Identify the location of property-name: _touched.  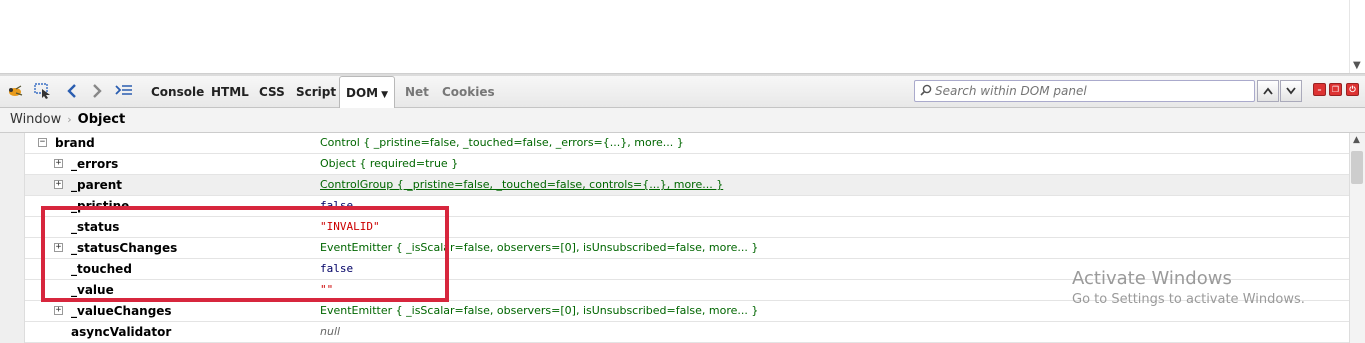
(101, 269).